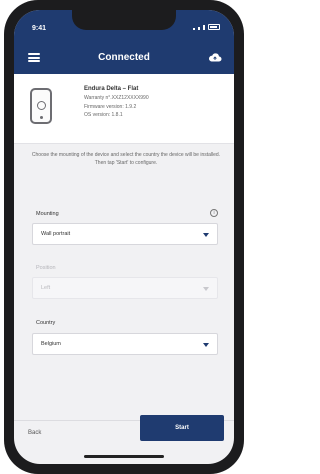  What do you see at coordinates (51, 344) in the screenshot?
I see `country-value: Belgium` at bounding box center [51, 344].